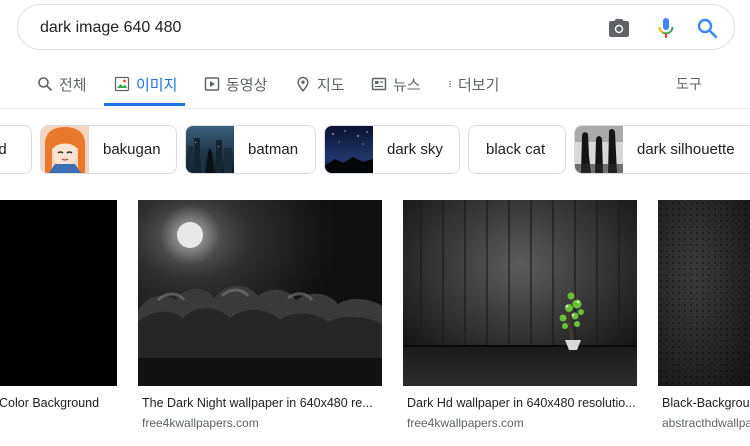  What do you see at coordinates (122, 84) in the screenshot?
I see `image-icon` at bounding box center [122, 84].